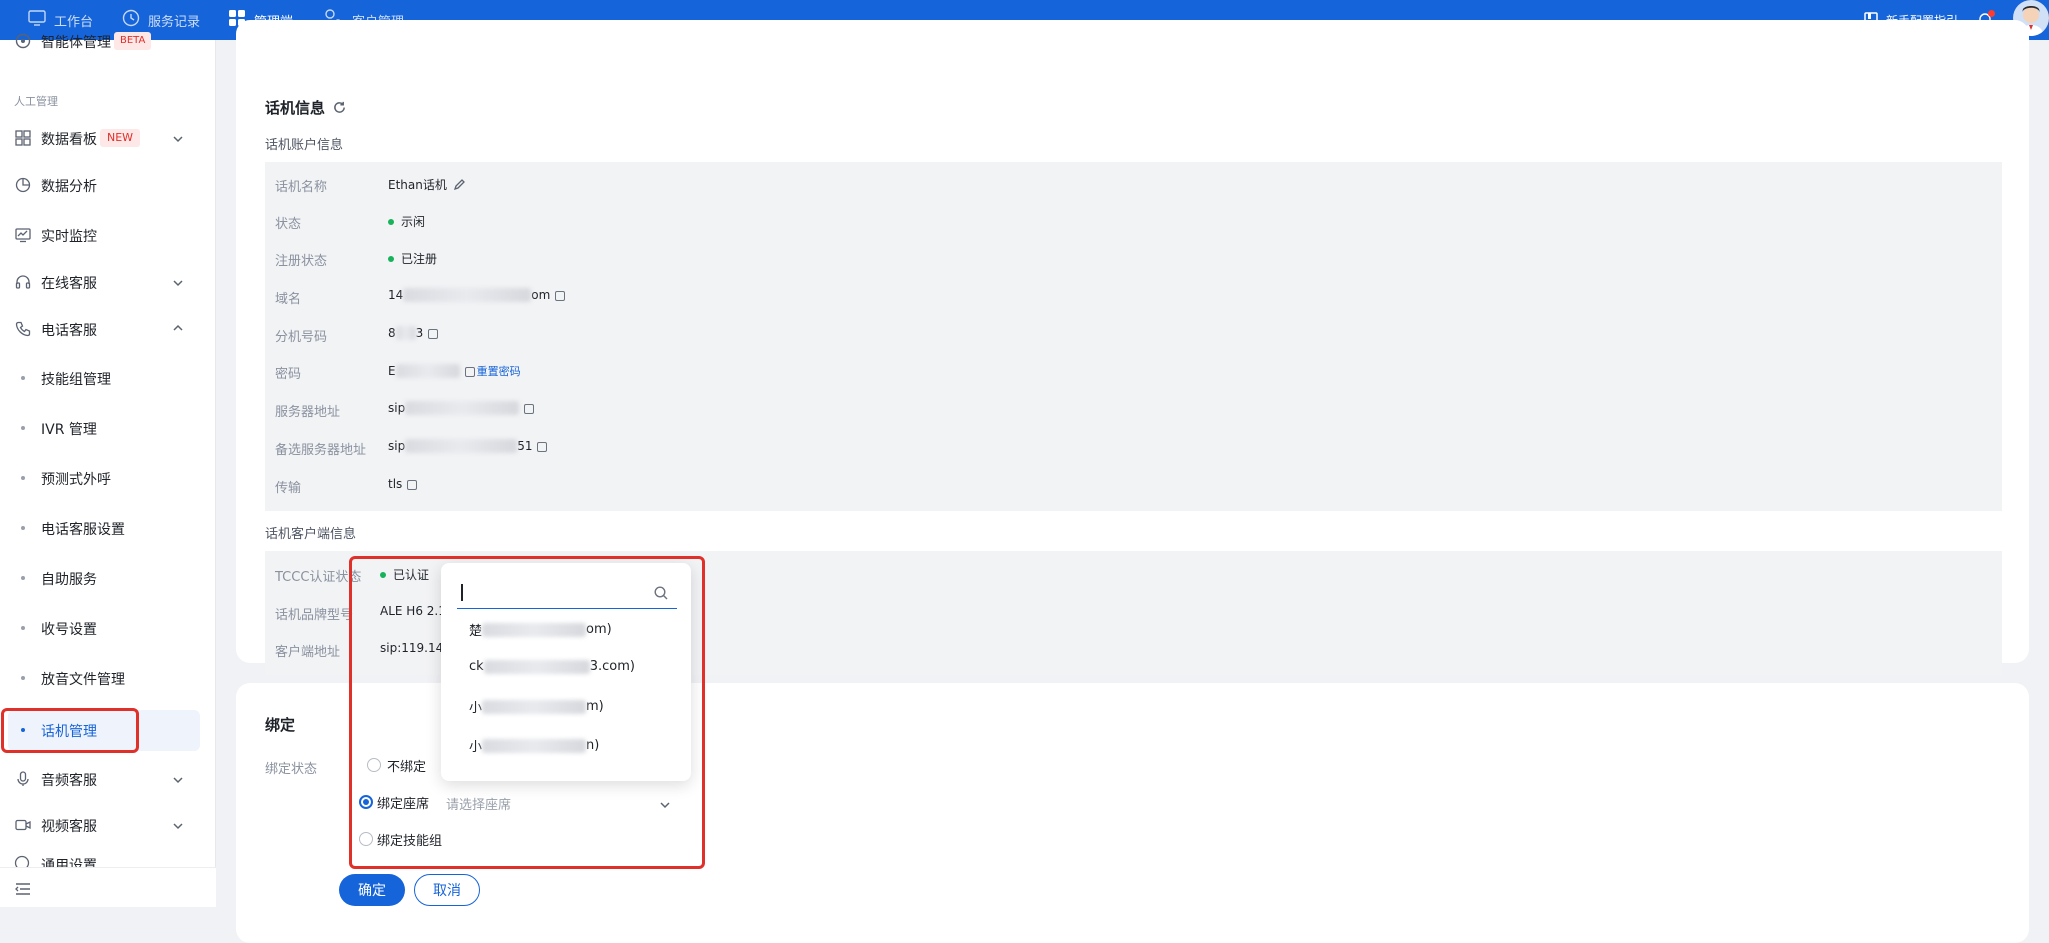  What do you see at coordinates (23, 825) in the screenshot?
I see `video-icon` at bounding box center [23, 825].